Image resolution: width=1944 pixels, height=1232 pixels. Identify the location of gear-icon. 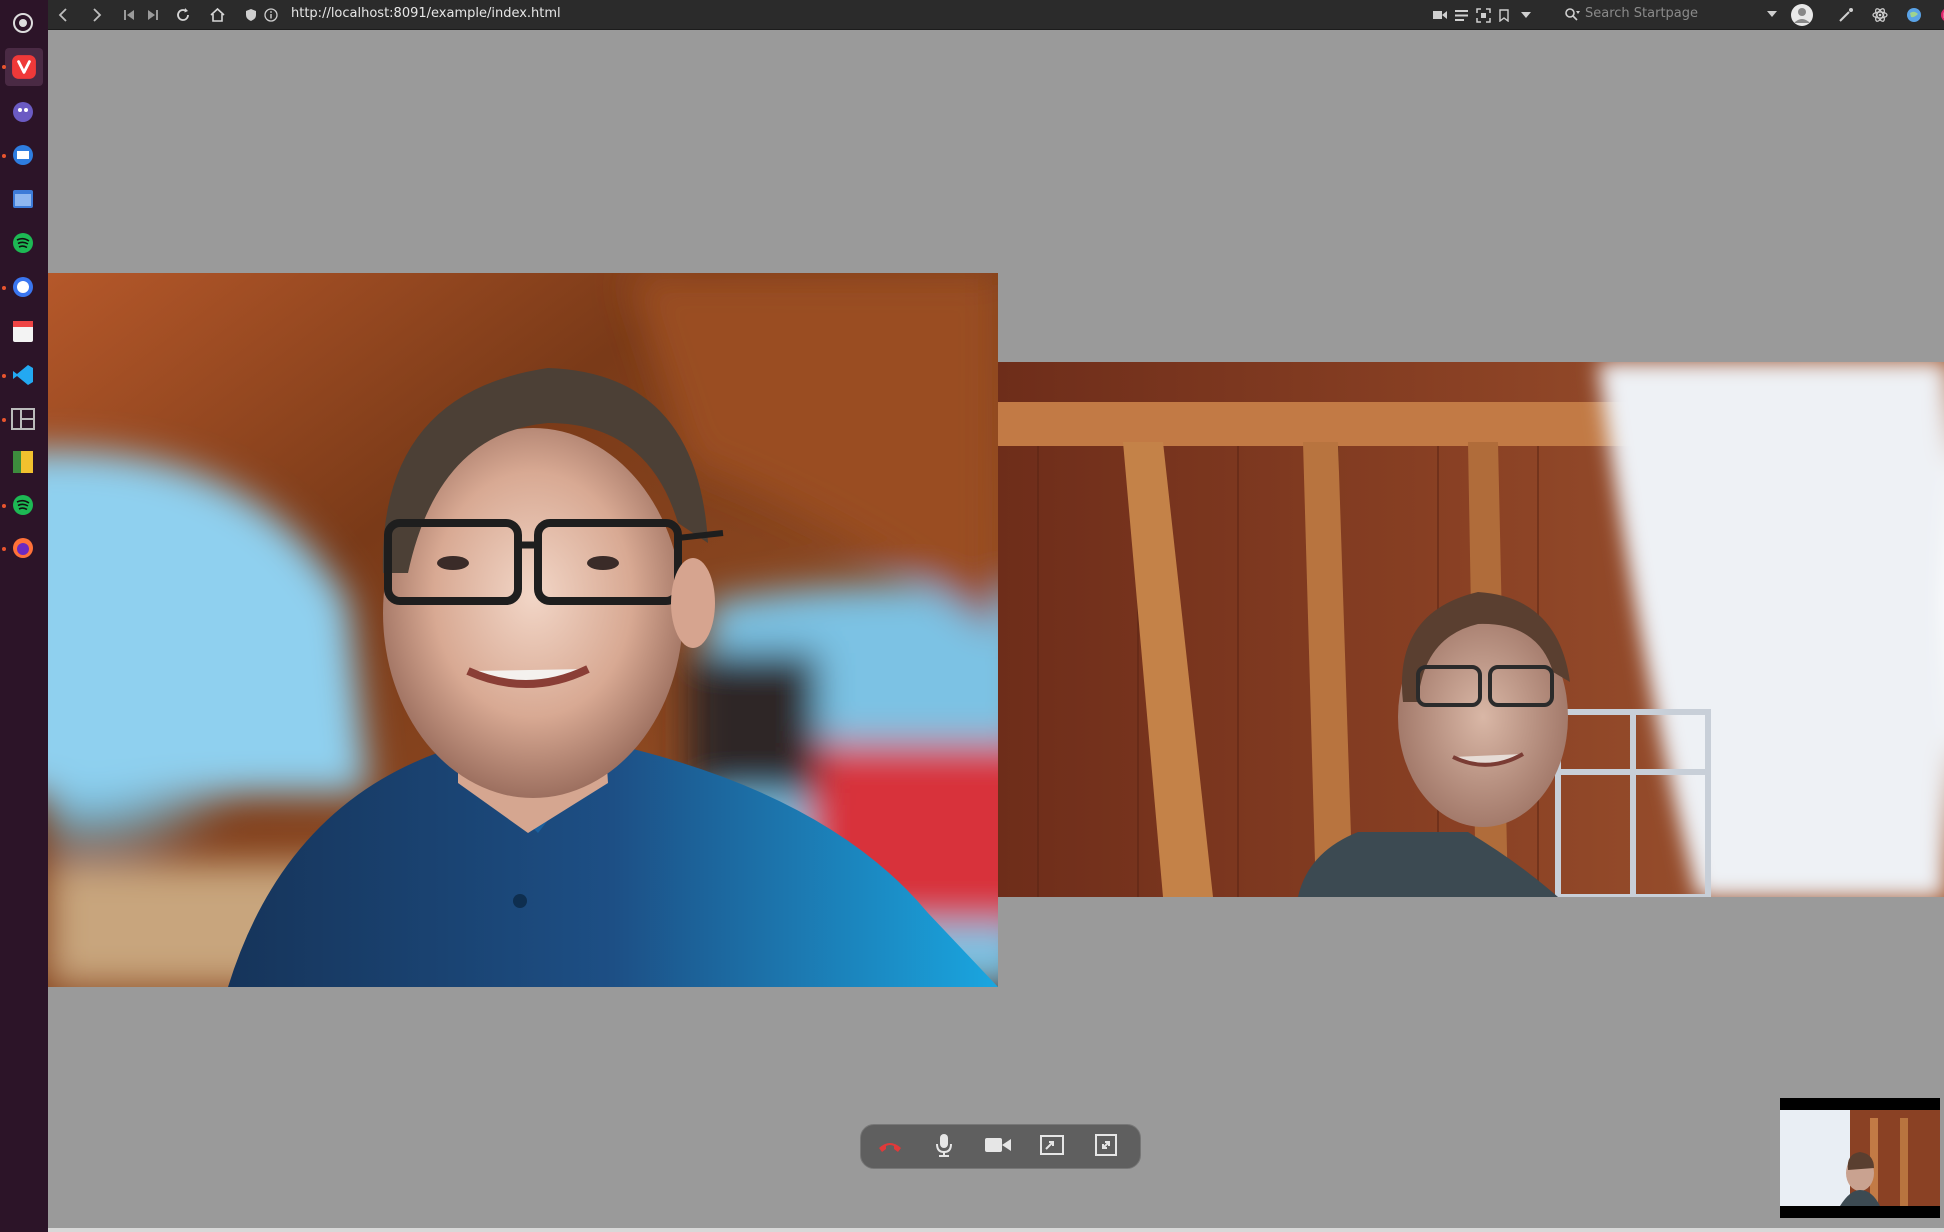
(23, 23).